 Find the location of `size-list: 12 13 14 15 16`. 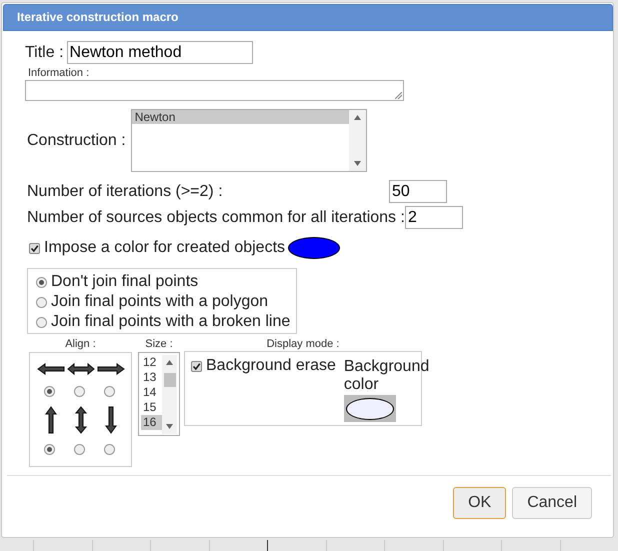

size-list: 12 13 14 15 16 is located at coordinates (159, 394).